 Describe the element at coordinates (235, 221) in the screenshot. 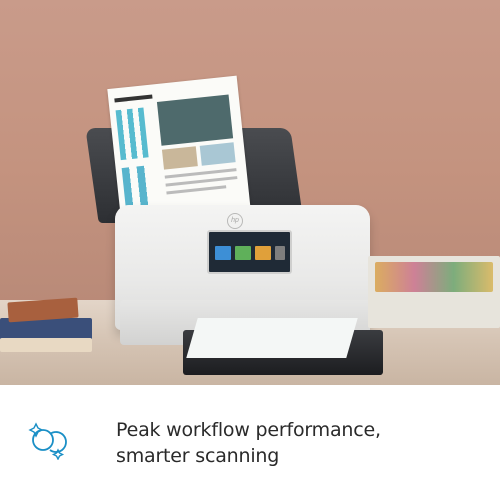

I see `hp-logo: hp` at that location.